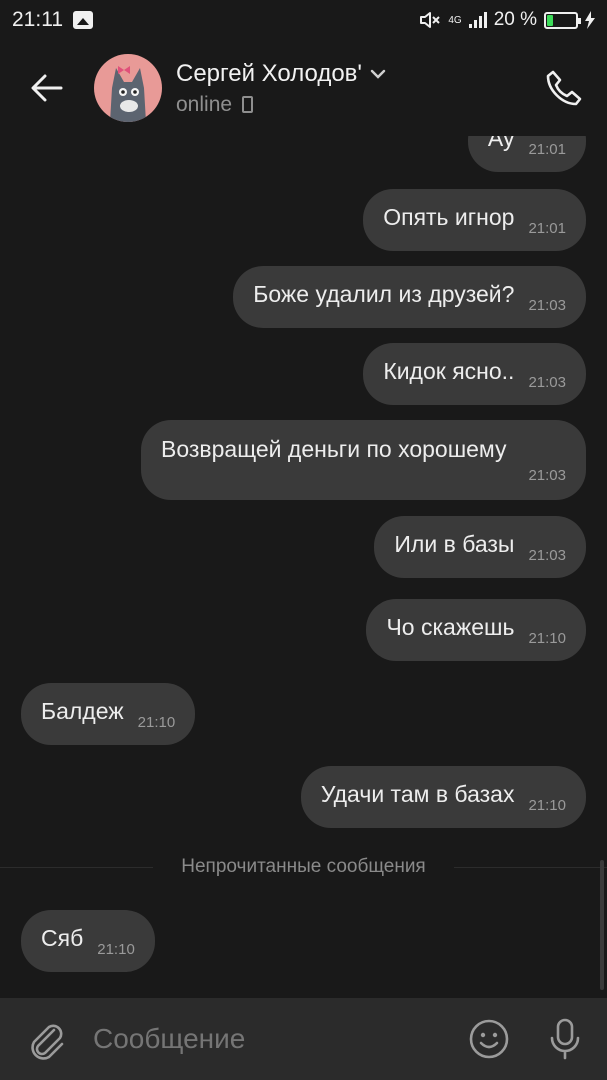 The width and height of the screenshot is (607, 1080). Describe the element at coordinates (602, 925) in the screenshot. I see `scrollbar` at that location.